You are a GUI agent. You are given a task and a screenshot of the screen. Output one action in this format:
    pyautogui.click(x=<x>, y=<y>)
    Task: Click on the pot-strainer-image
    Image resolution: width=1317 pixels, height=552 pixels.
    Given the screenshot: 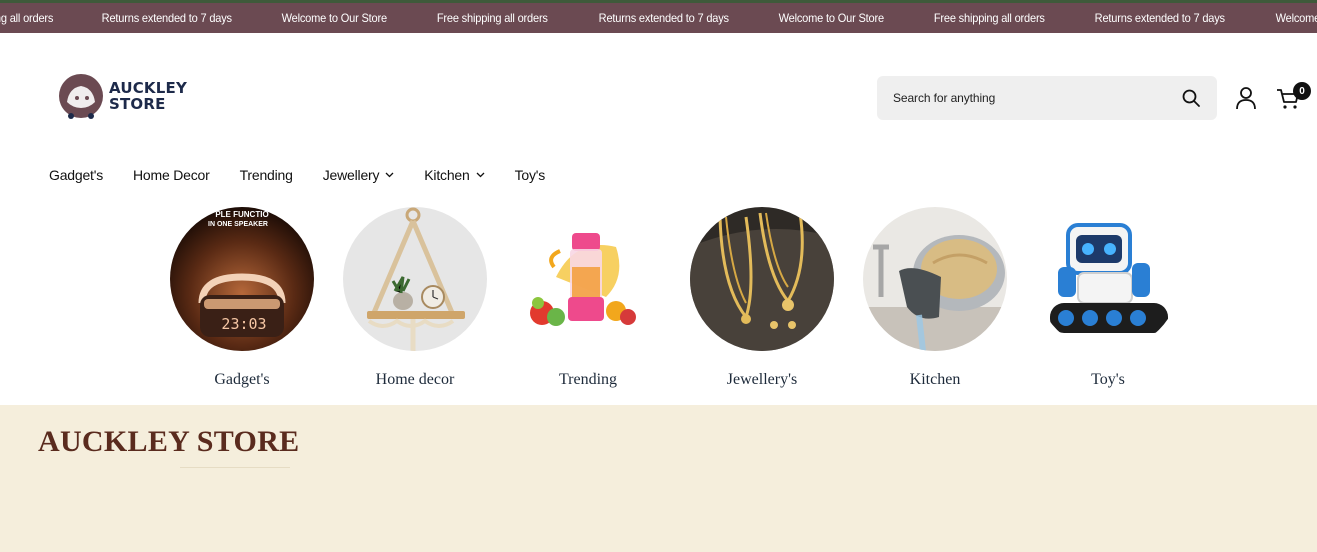 What is the action you would take?
    pyautogui.click(x=935, y=279)
    